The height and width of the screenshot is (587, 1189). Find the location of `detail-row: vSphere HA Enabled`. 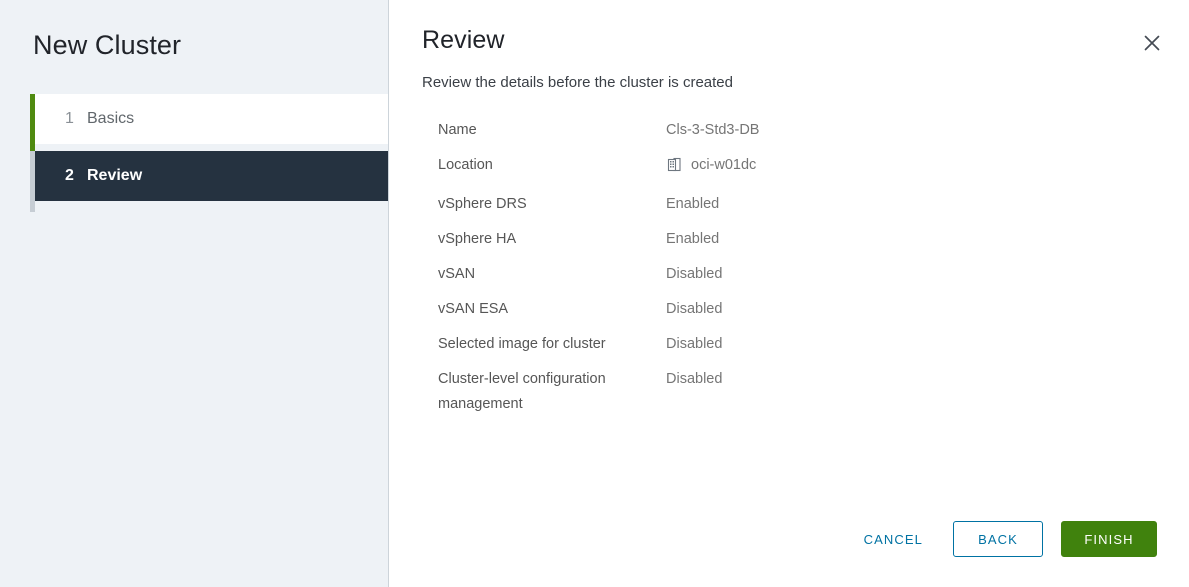

detail-row: vSphere HA Enabled is located at coordinates (793, 239).